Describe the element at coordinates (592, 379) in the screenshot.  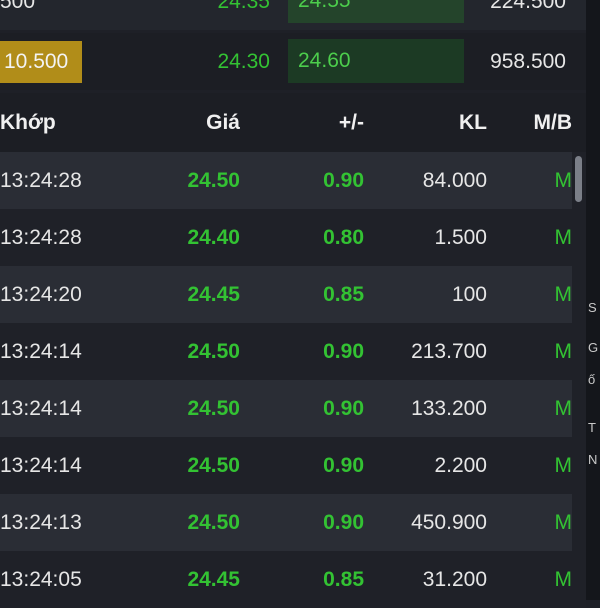
I see `edge-glyph: ố` at that location.